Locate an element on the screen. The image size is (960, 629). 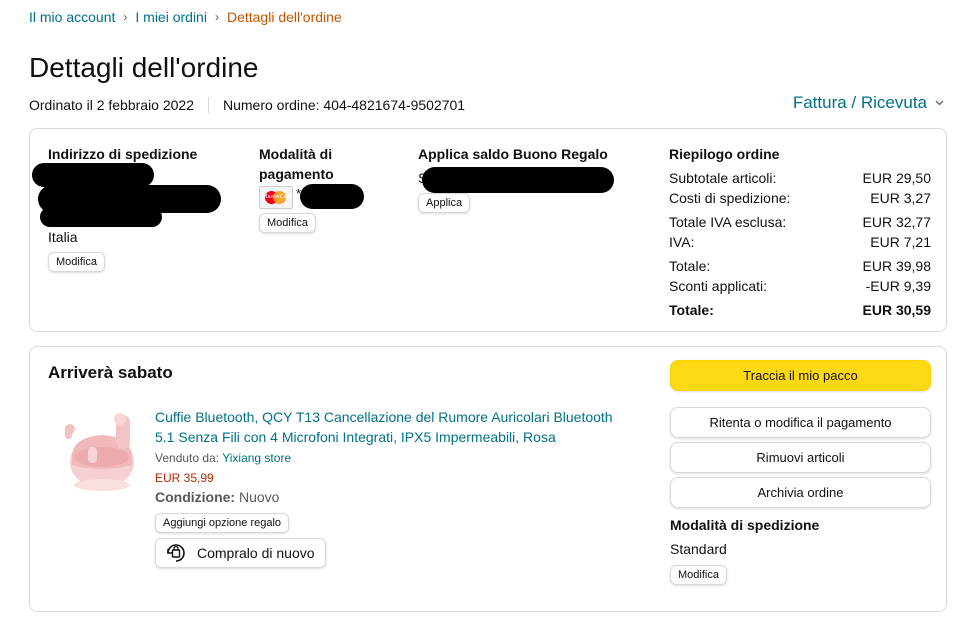
gift-card-title: Applica saldo Buono Regalo is located at coordinates (513, 154).